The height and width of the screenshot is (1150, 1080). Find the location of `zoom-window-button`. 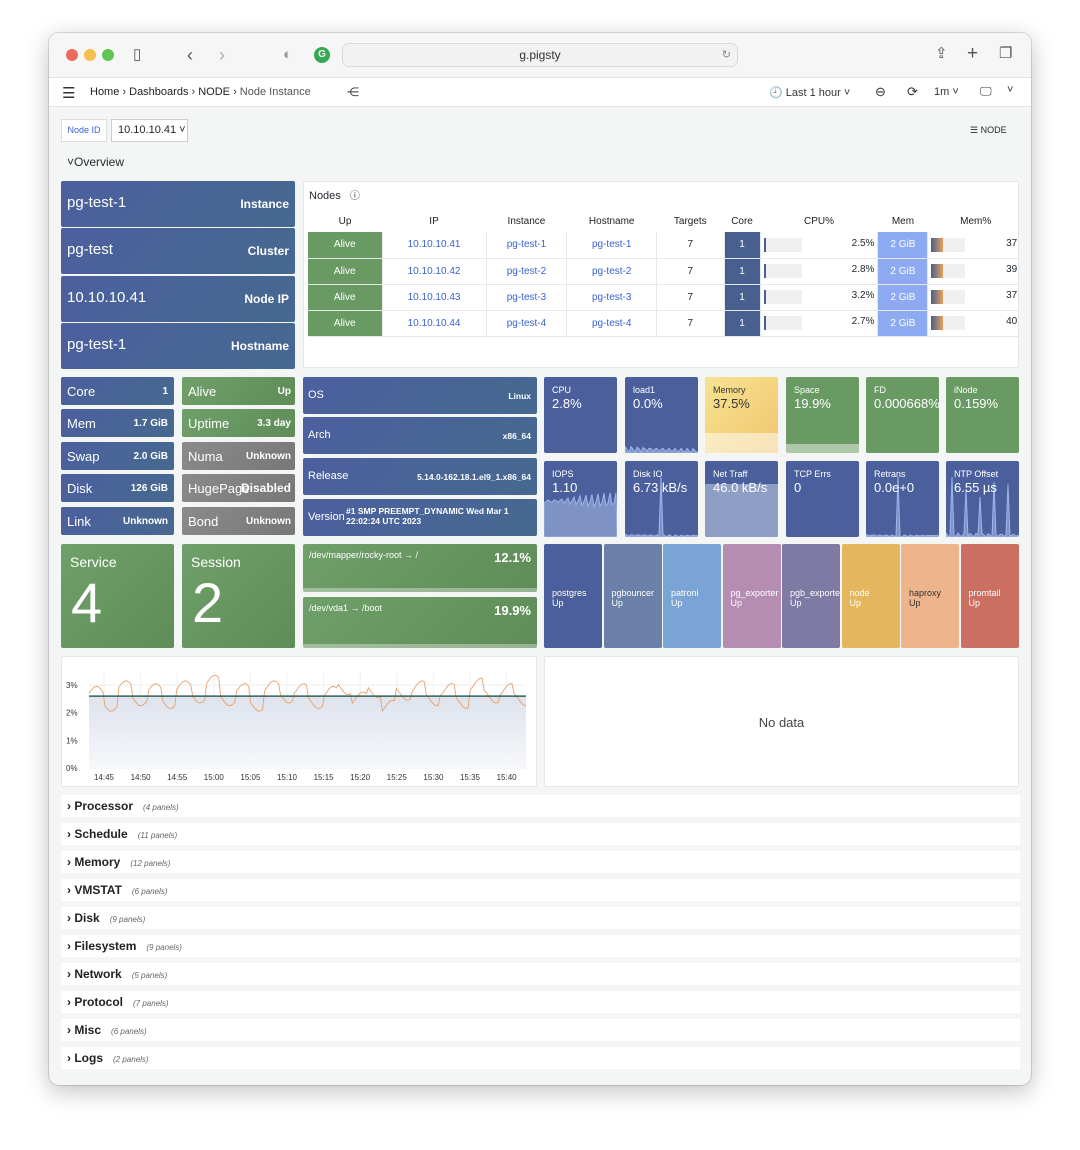

zoom-window-button is located at coordinates (108, 55).